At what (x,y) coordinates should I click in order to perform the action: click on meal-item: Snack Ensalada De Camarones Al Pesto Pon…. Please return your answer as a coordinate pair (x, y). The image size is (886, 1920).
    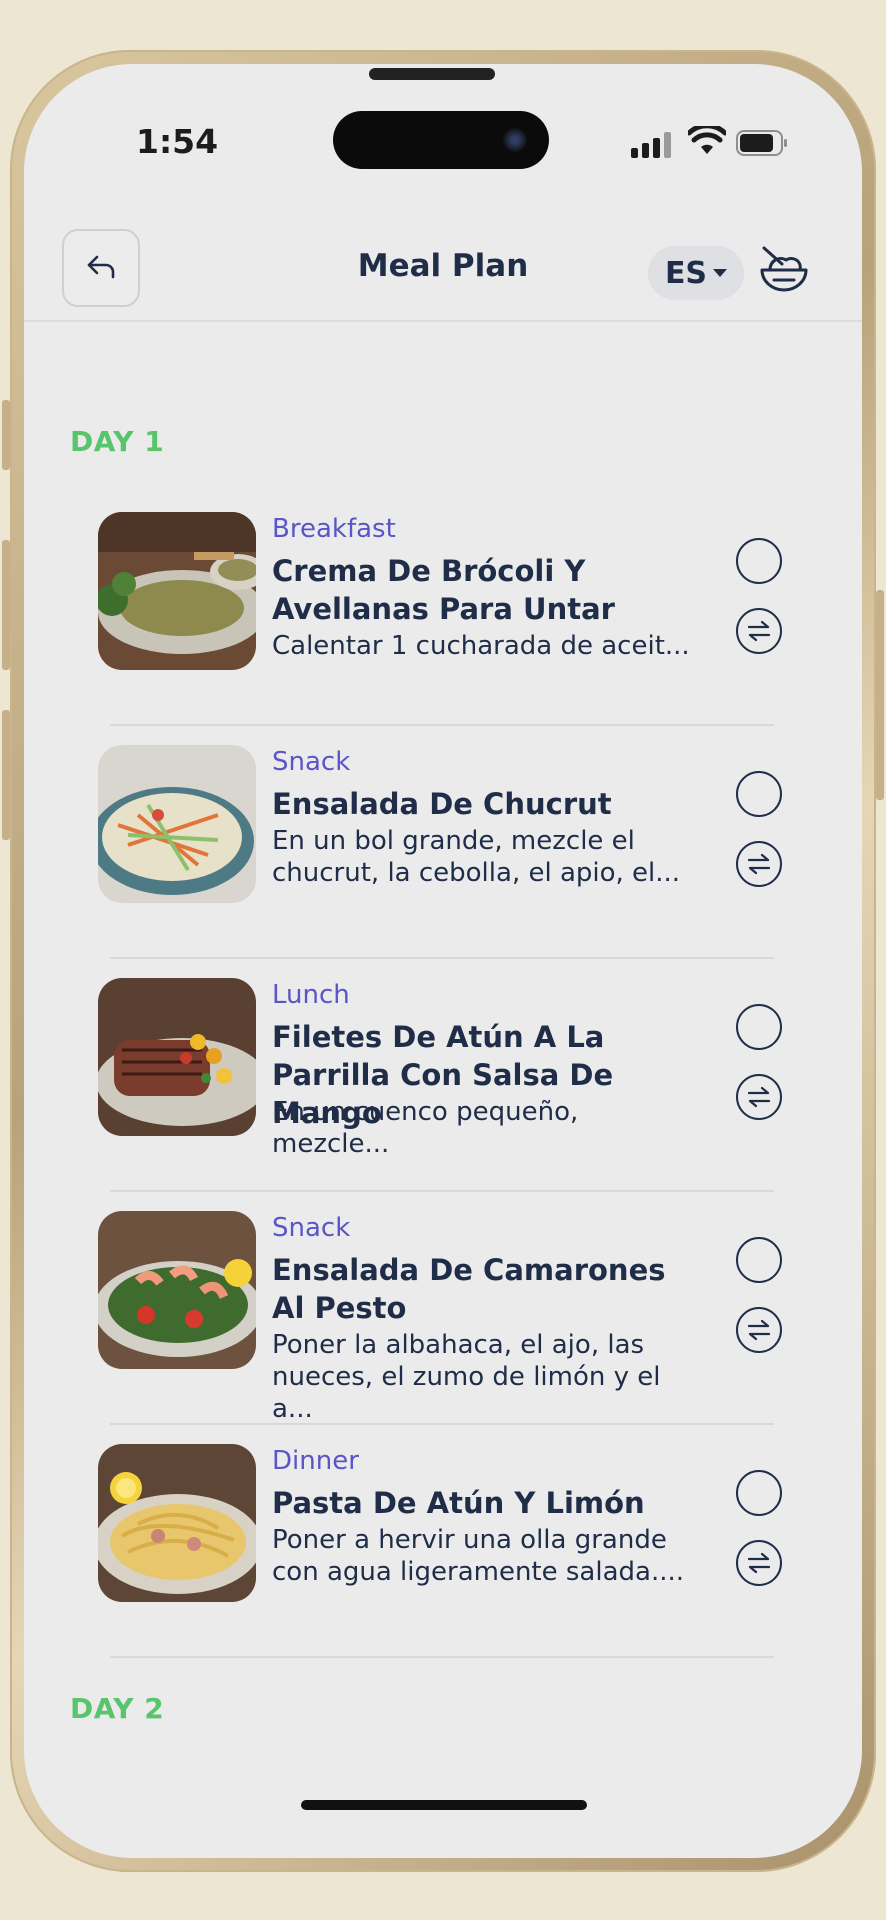
    Looking at the image, I should click on (443, 1315).